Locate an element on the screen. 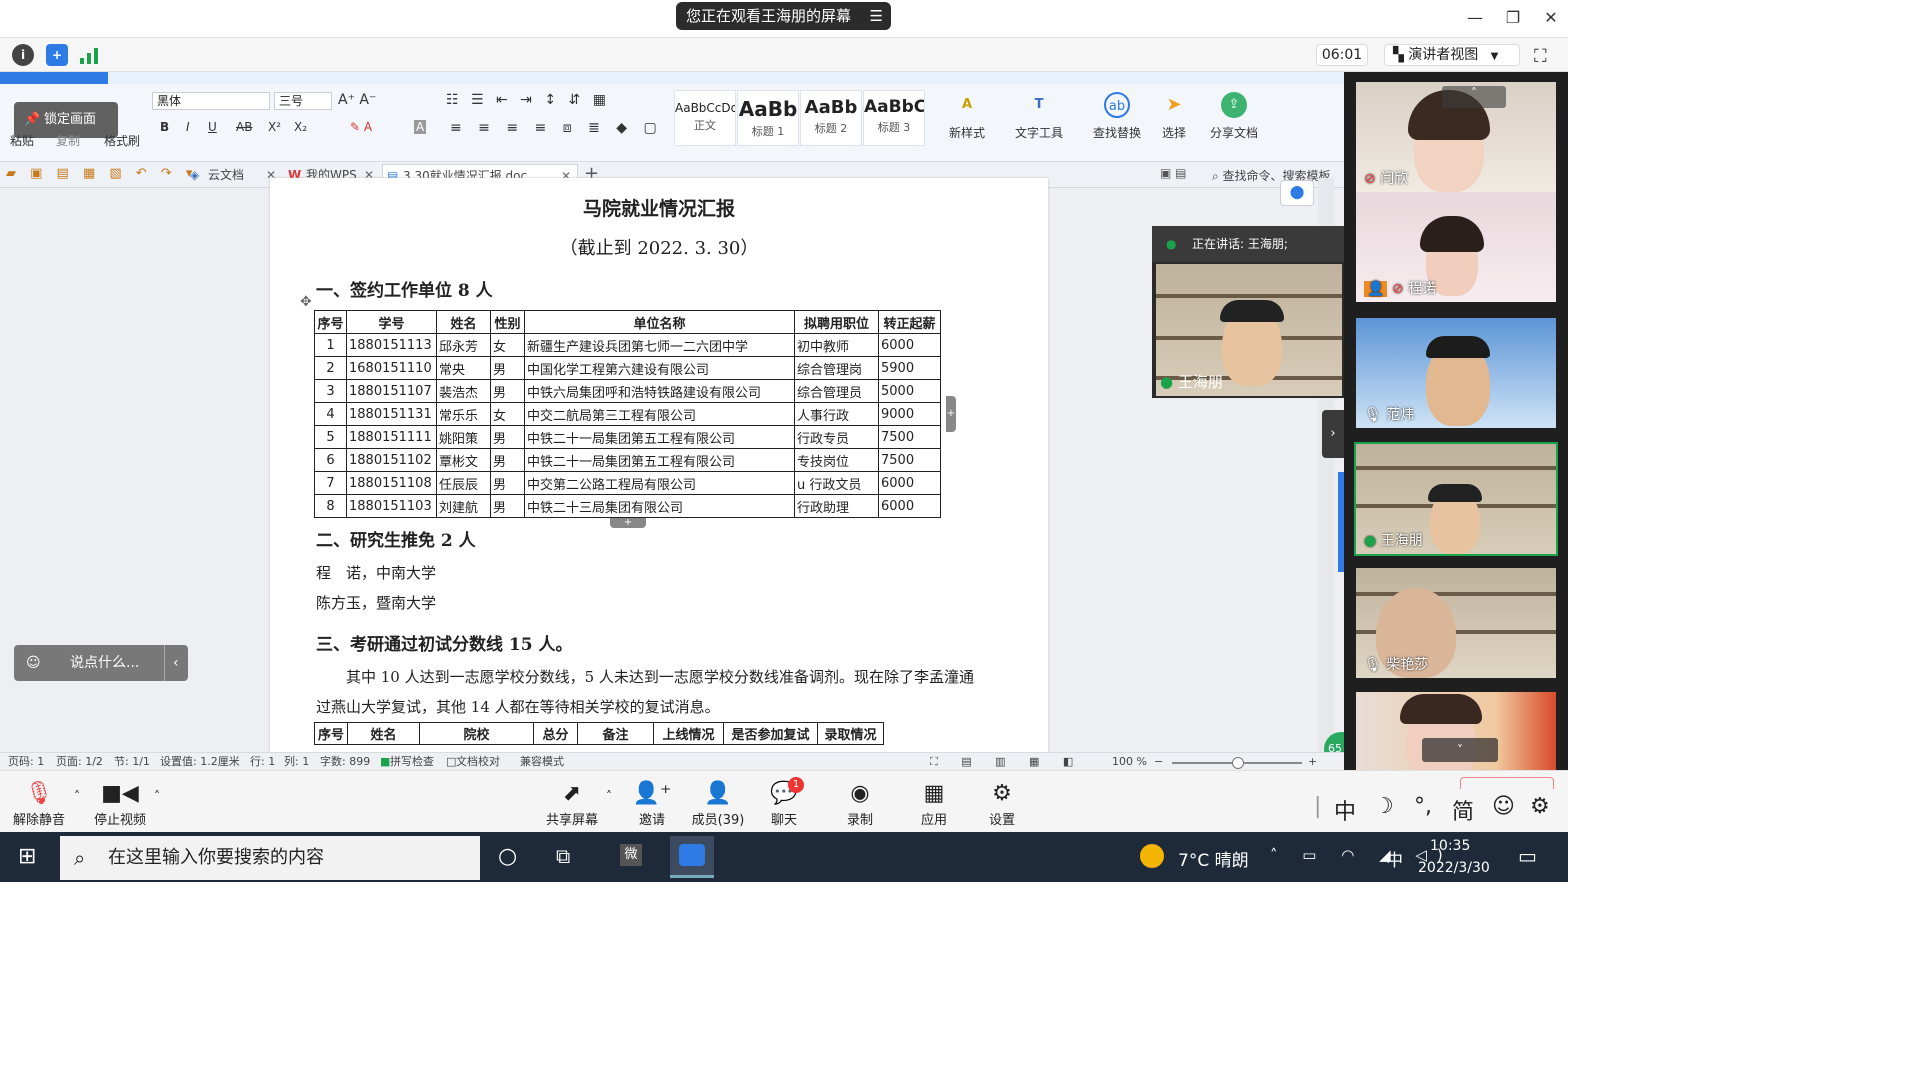 This screenshot has height=1080, width=1920. style-heading-1: AaBb 标题 1 is located at coordinates (768, 118).